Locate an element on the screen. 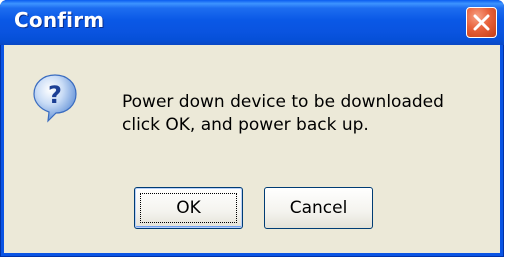 The image size is (508, 261). message-line-1: Power down device to be downloaded is located at coordinates (283, 102).